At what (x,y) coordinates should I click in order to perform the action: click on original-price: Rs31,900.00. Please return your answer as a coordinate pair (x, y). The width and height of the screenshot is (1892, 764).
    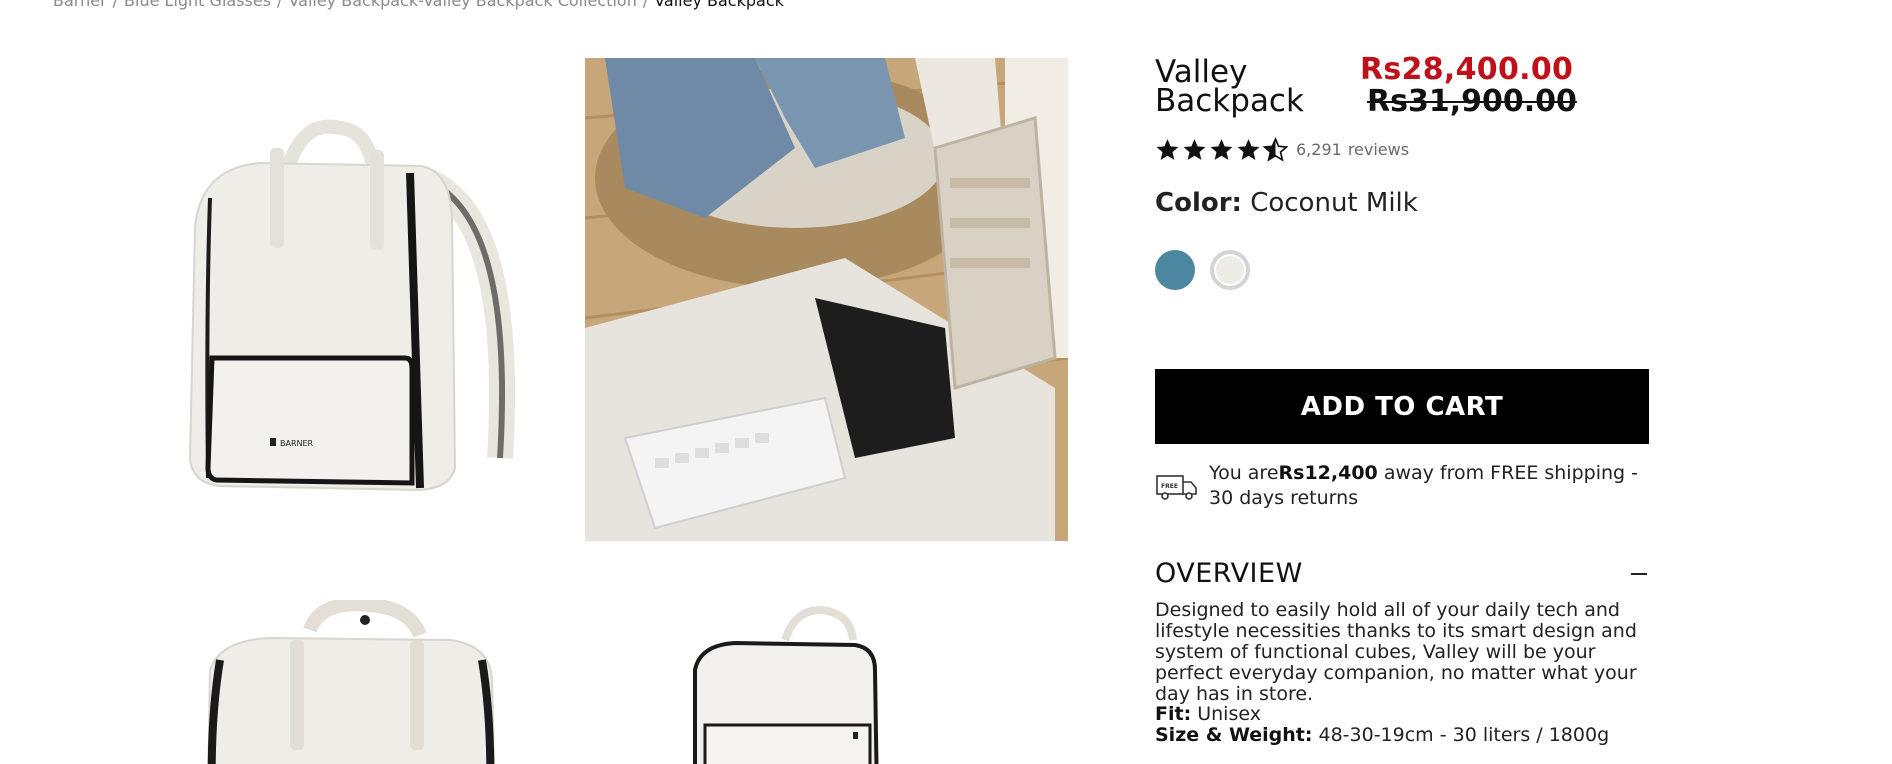
    Looking at the image, I should click on (1472, 101).